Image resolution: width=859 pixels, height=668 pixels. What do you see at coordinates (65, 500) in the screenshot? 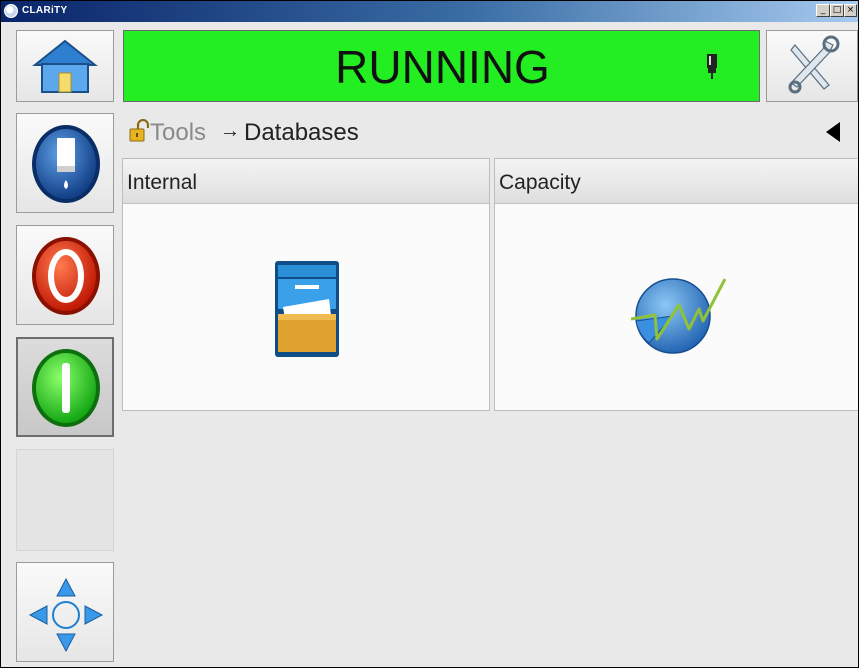
I see `empty-button-slot` at bounding box center [65, 500].